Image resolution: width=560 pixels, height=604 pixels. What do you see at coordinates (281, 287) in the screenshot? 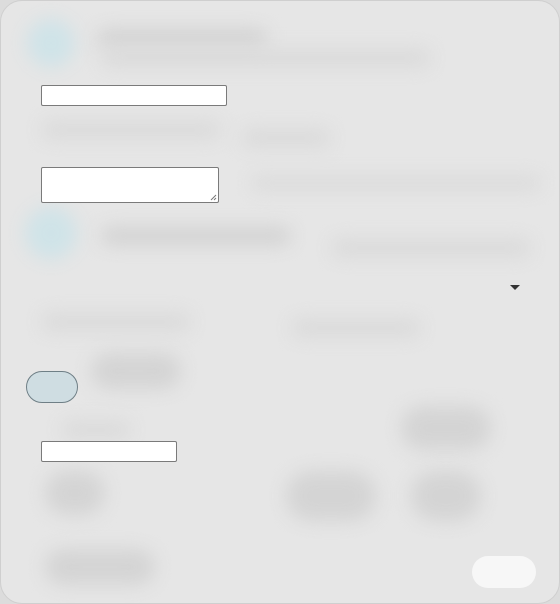
I see `select-dropdown` at bounding box center [281, 287].